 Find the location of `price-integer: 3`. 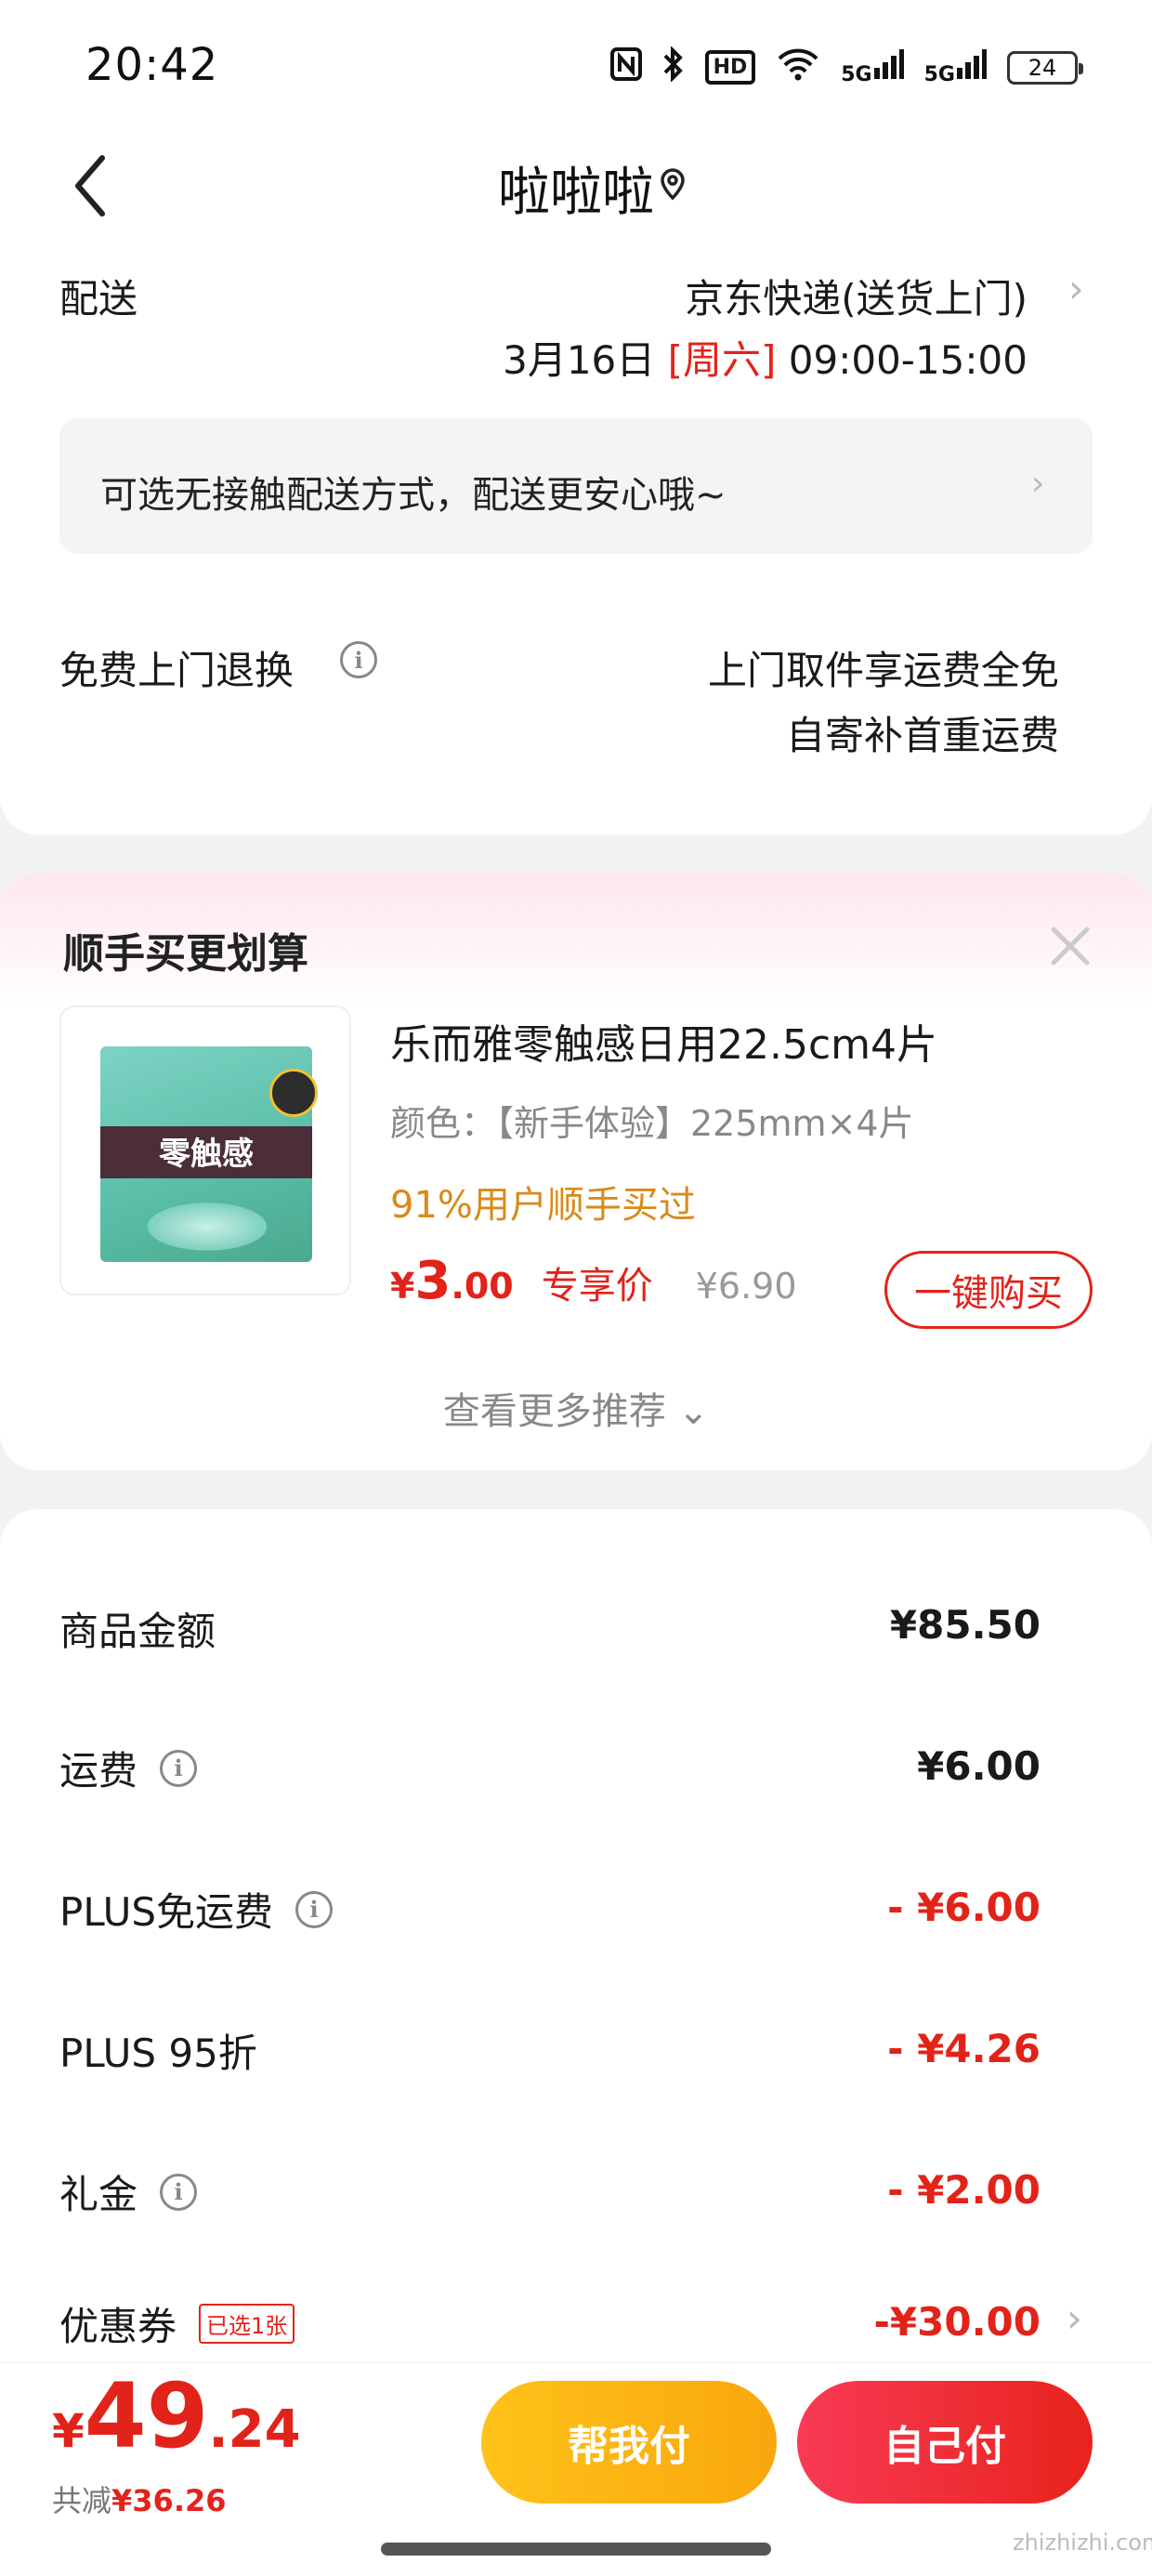

price-integer: 3 is located at coordinates (433, 1281).